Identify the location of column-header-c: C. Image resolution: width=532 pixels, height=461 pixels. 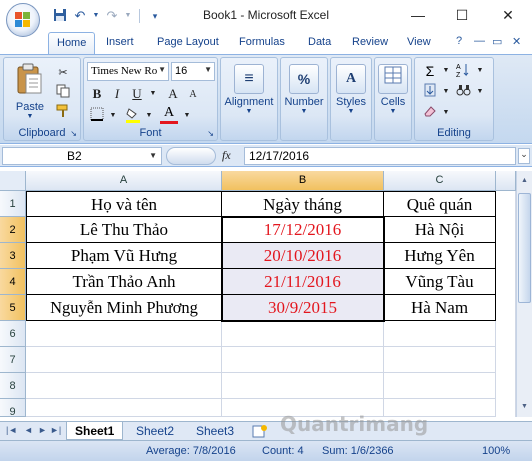
(440, 181).